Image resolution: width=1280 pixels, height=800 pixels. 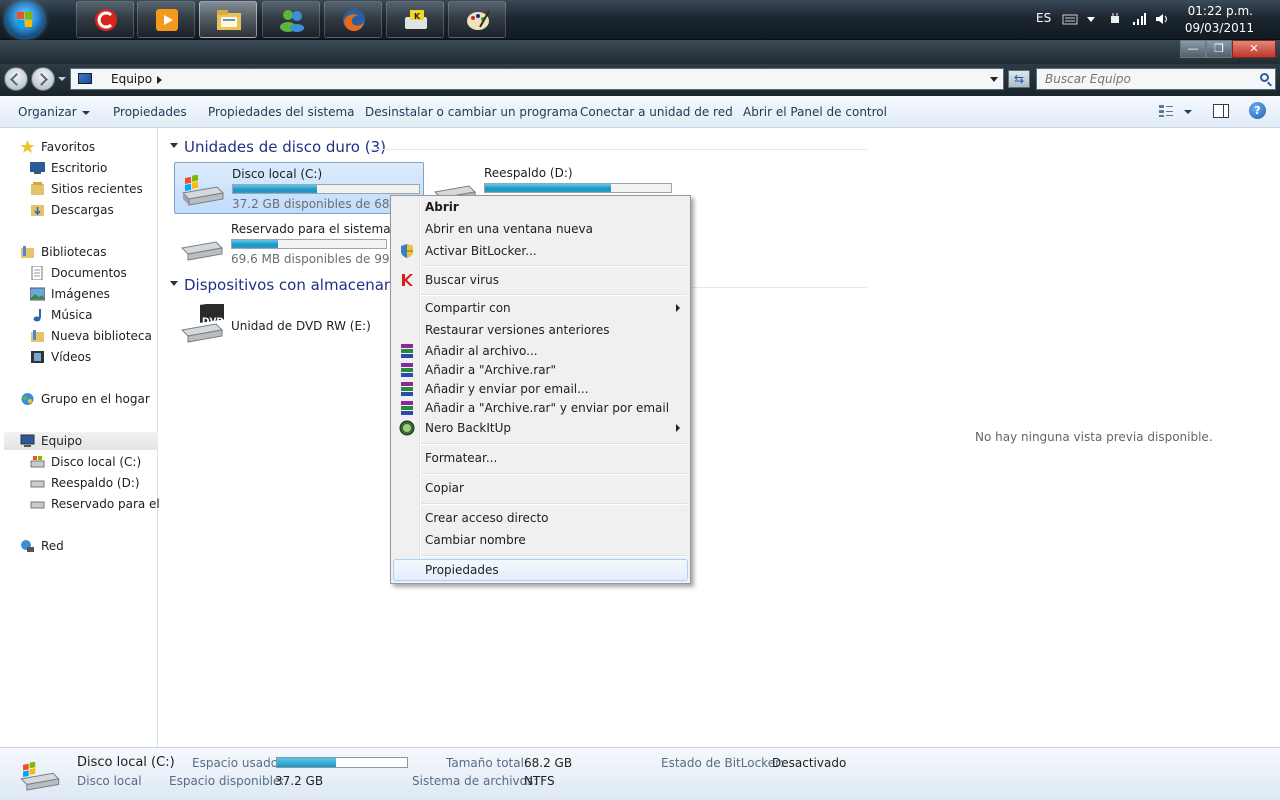 I want to click on nav-label: Música, so click(x=72, y=315).